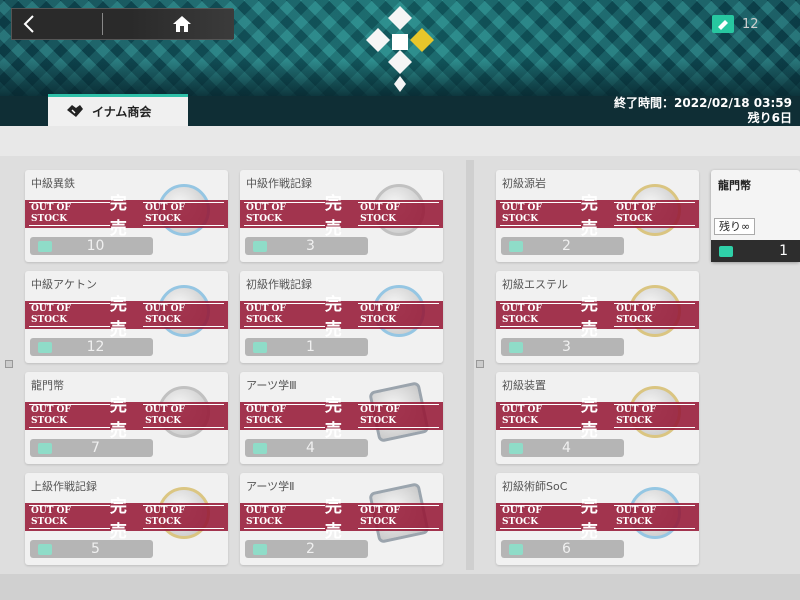 This screenshot has width=800, height=600. I want to click on item-name: 初級作戦記録, so click(279, 284).